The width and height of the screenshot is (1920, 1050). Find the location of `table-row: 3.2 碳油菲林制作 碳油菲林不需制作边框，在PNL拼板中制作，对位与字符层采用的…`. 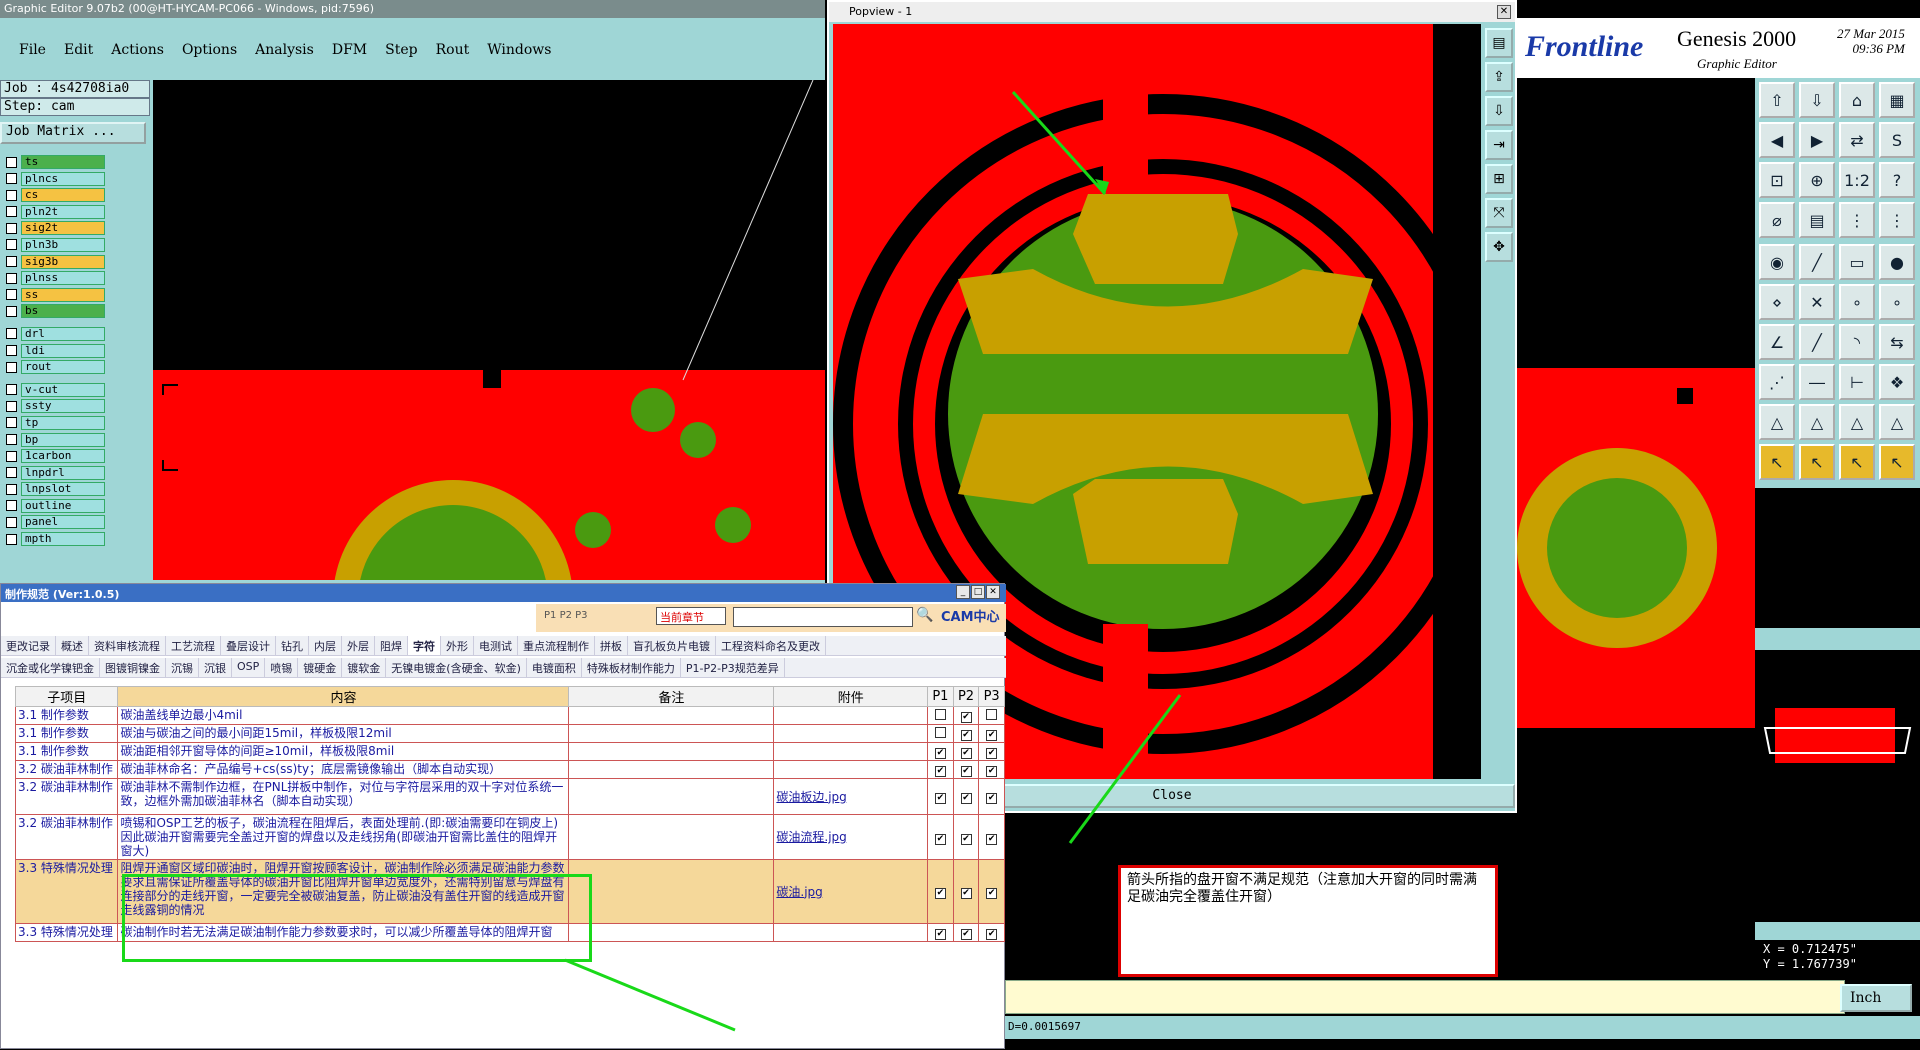

table-row: 3.2 碳油菲林制作 碳油菲林不需制作边框，在PNL拼板中制作，对位与字符层采用的… is located at coordinates (509, 796).